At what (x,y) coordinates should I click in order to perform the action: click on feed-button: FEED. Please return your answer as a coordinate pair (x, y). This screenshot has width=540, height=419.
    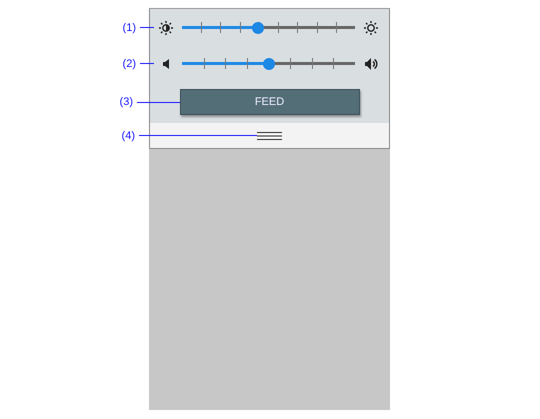
    Looking at the image, I should click on (270, 102).